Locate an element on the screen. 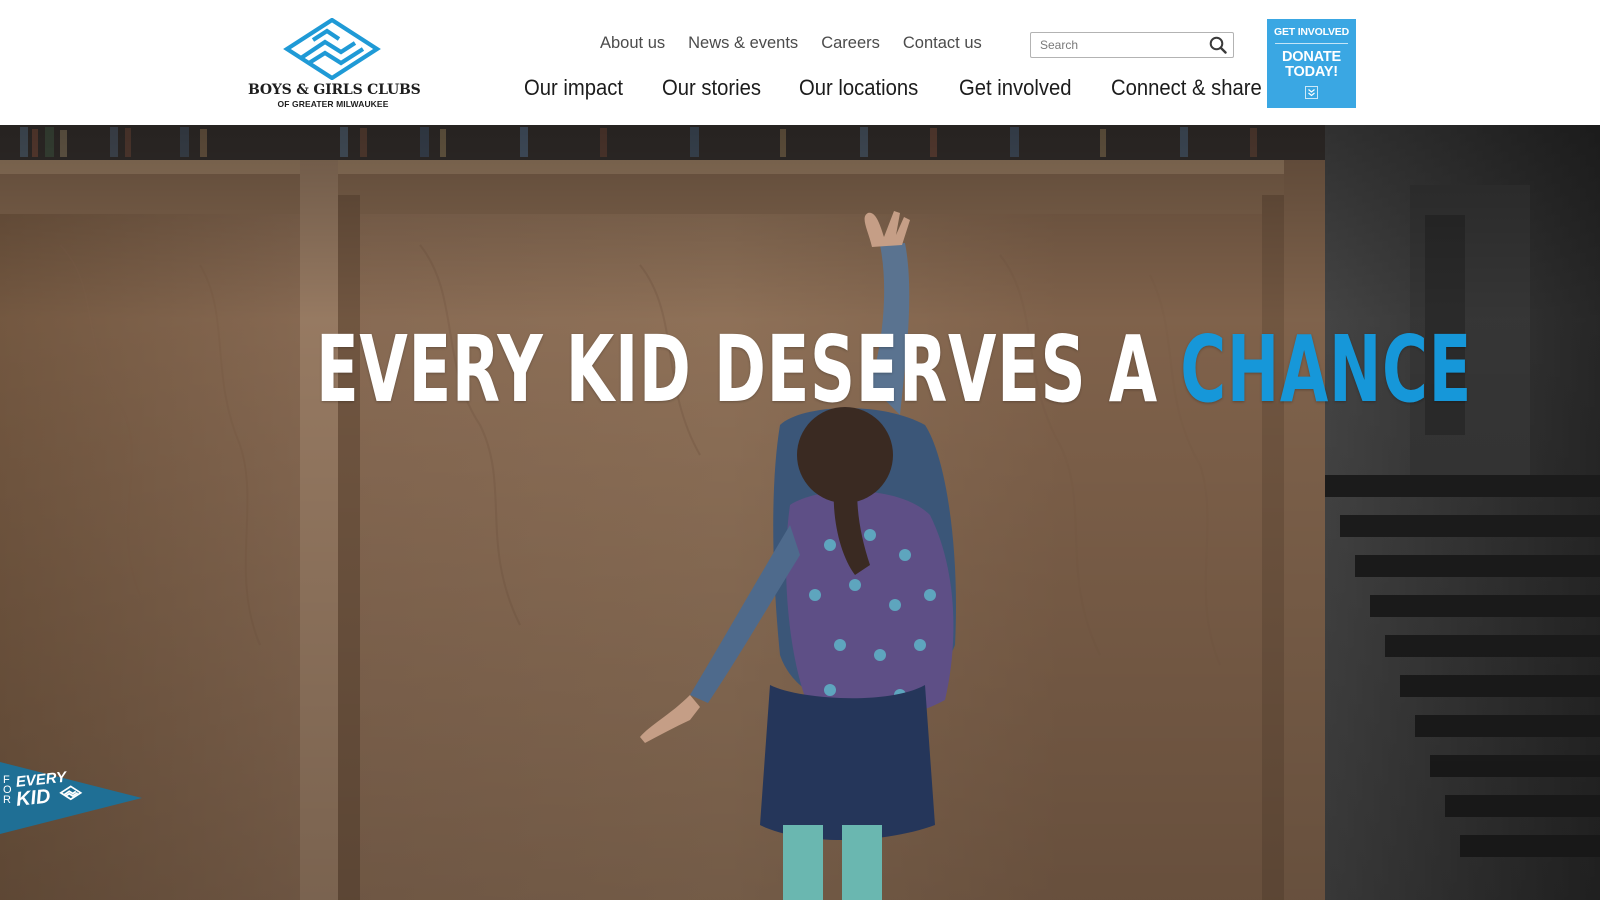  hero-headline-lead: EVERY KID DESERVES A is located at coordinates (748, 369).